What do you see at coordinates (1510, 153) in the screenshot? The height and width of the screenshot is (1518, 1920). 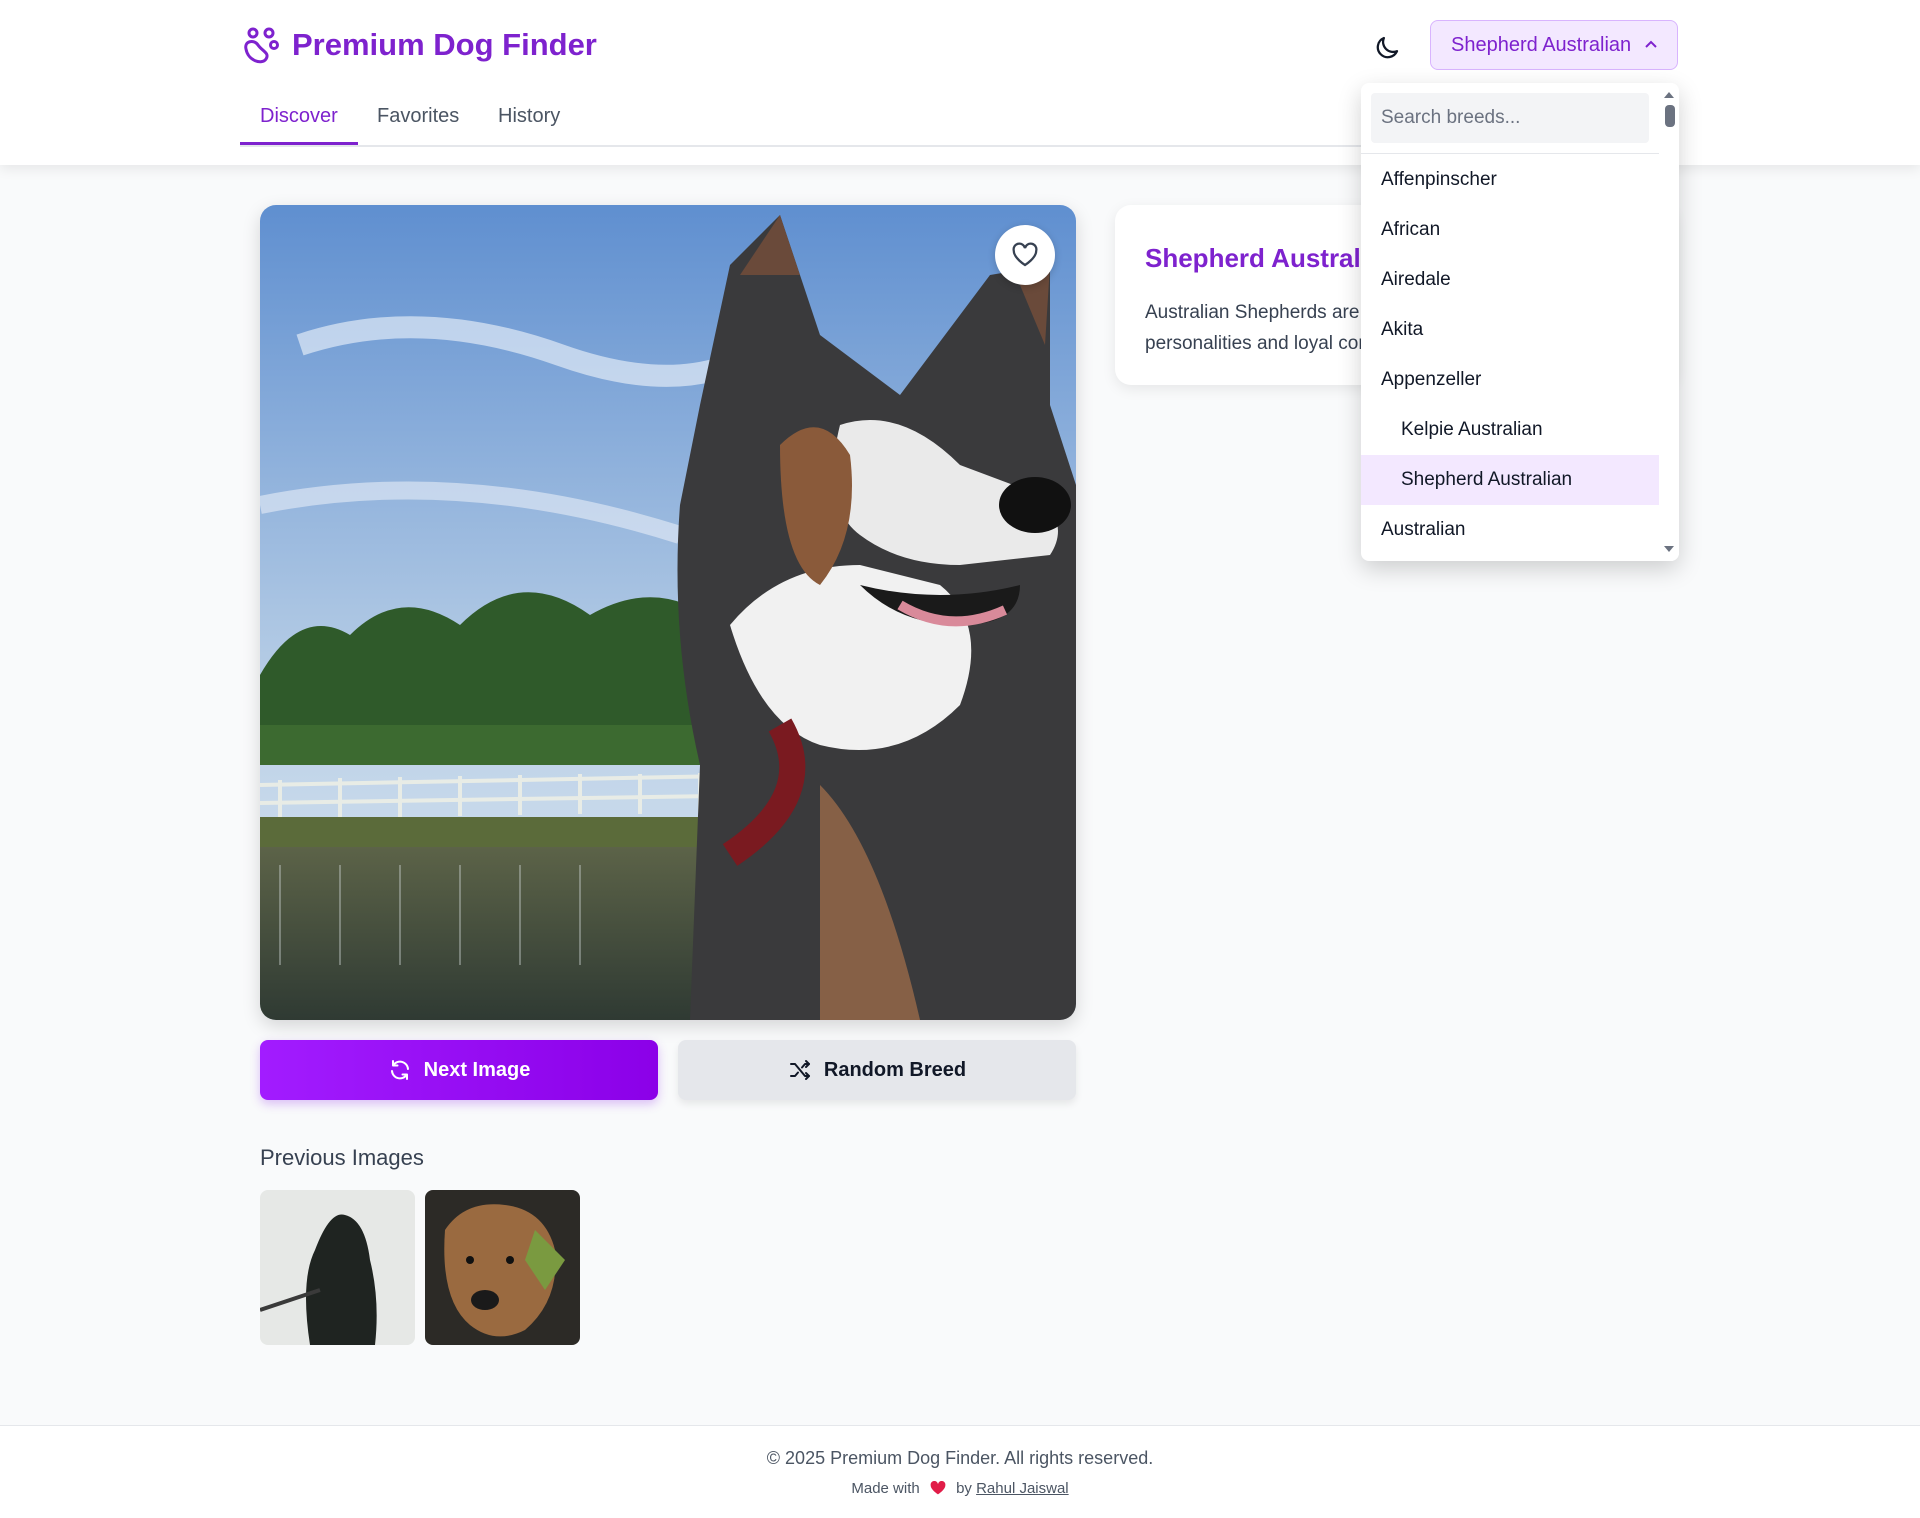 I see `dropdown-divider` at bounding box center [1510, 153].